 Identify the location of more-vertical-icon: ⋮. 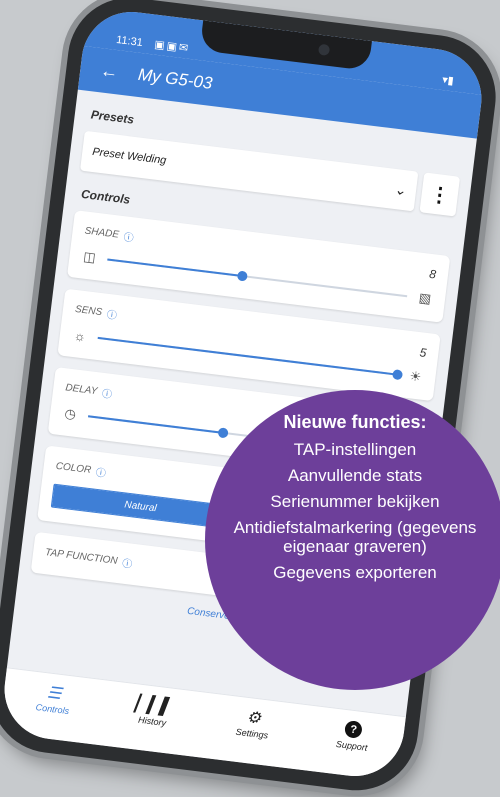
(439, 195).